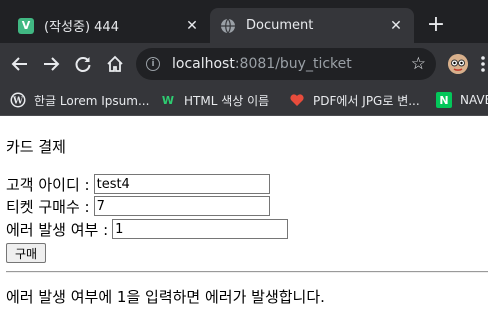 This screenshot has height=325, width=488. What do you see at coordinates (20, 64) in the screenshot?
I see `back-icon` at bounding box center [20, 64].